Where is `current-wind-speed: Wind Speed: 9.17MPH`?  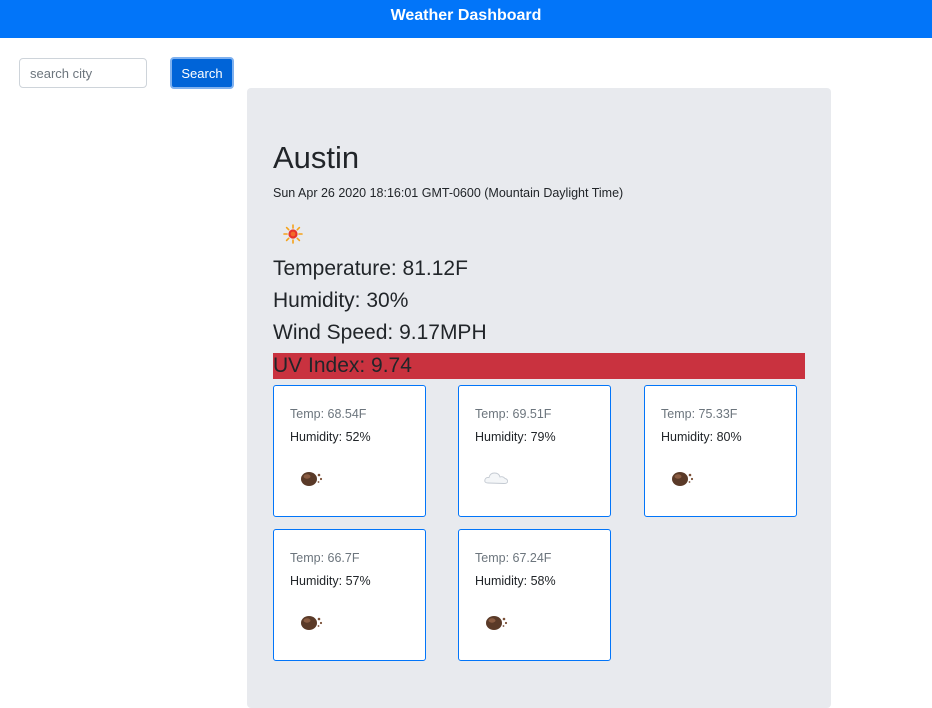 current-wind-speed: Wind Speed: 9.17MPH is located at coordinates (380, 332).